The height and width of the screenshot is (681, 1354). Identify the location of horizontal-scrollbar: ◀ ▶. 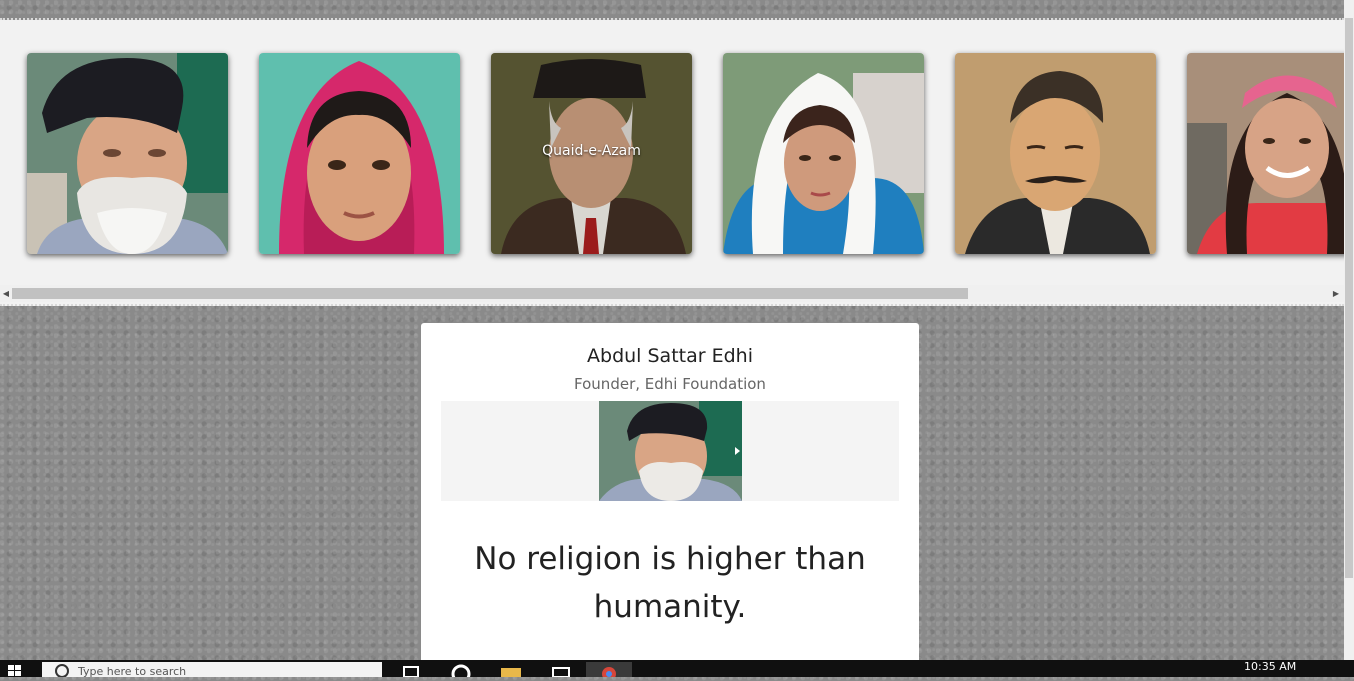
(672, 293).